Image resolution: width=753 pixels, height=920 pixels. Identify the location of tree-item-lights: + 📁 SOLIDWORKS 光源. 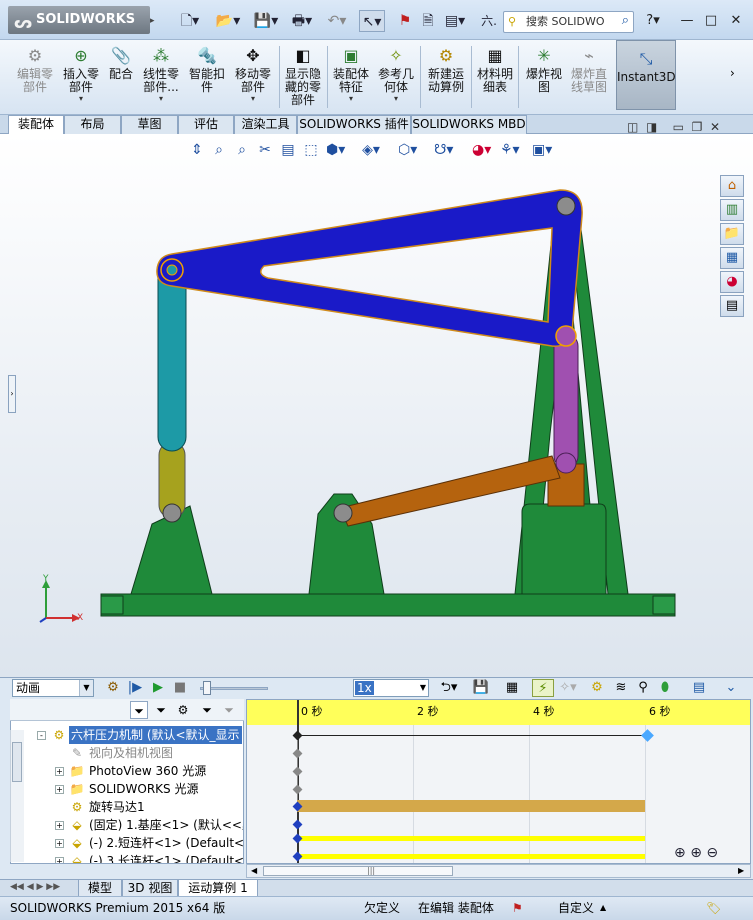
(127, 789).